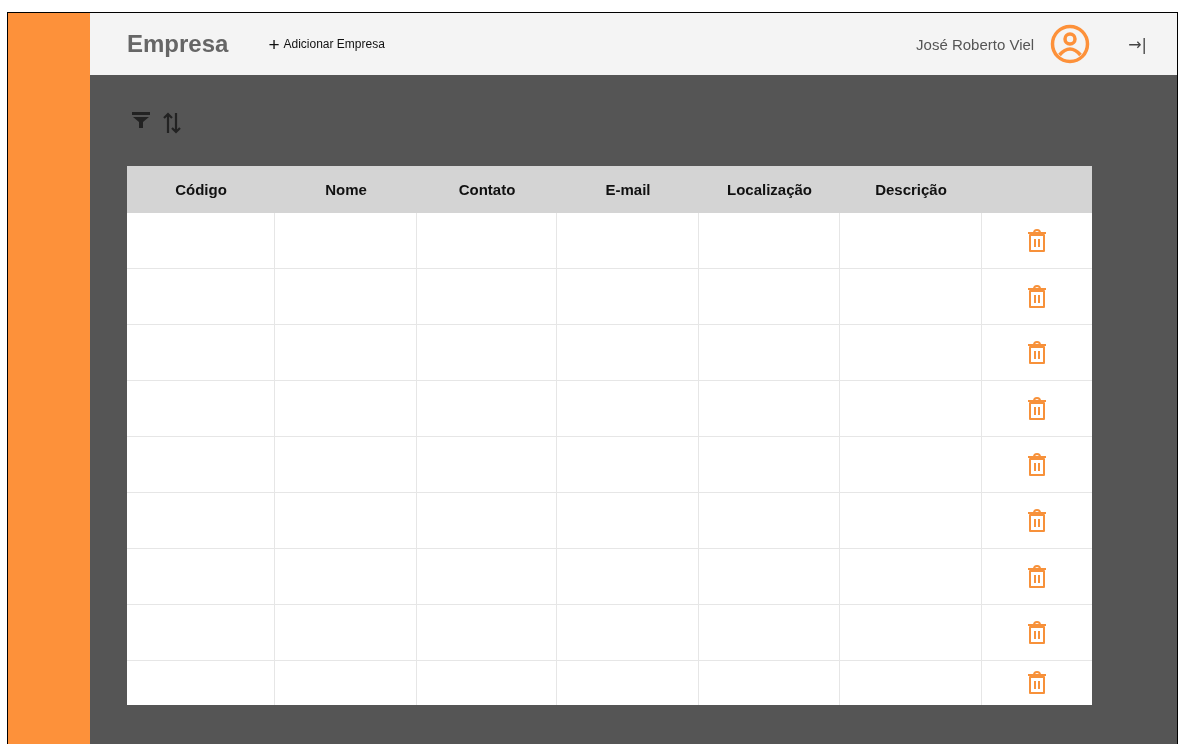 This screenshot has height=744, width=1178. I want to click on column-header: Código, so click(201, 189).